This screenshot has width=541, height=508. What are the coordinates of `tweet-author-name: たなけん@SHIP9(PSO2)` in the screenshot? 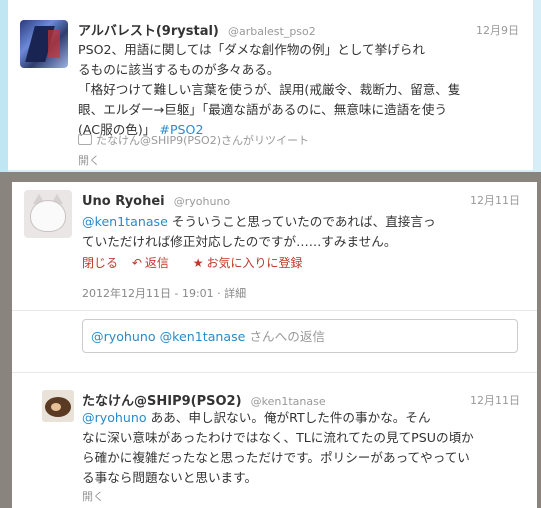 It's located at (162, 401).